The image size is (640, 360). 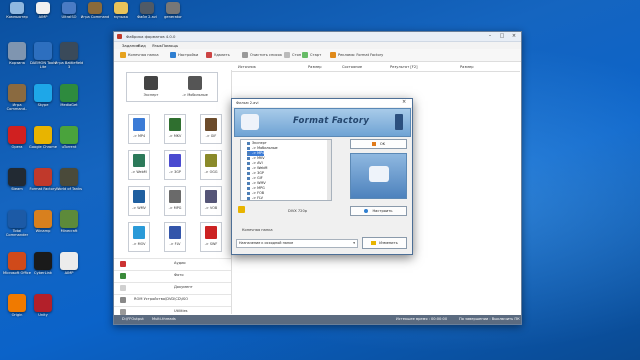 What do you see at coordinates (164, 319) in the screenshot?
I see `status-threads: Multi-threads` at bounding box center [164, 319].